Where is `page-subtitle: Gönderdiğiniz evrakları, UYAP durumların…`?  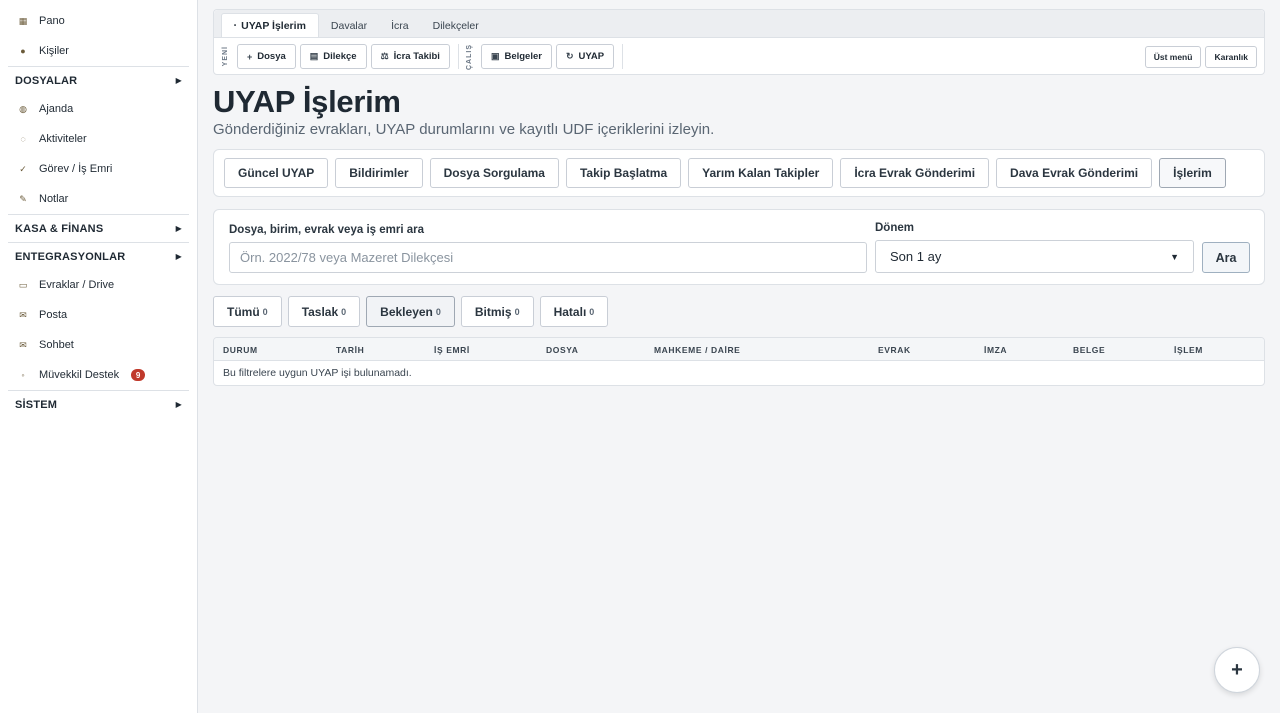 page-subtitle: Gönderdiğiniz evrakları, UYAP durumların… is located at coordinates (464, 129).